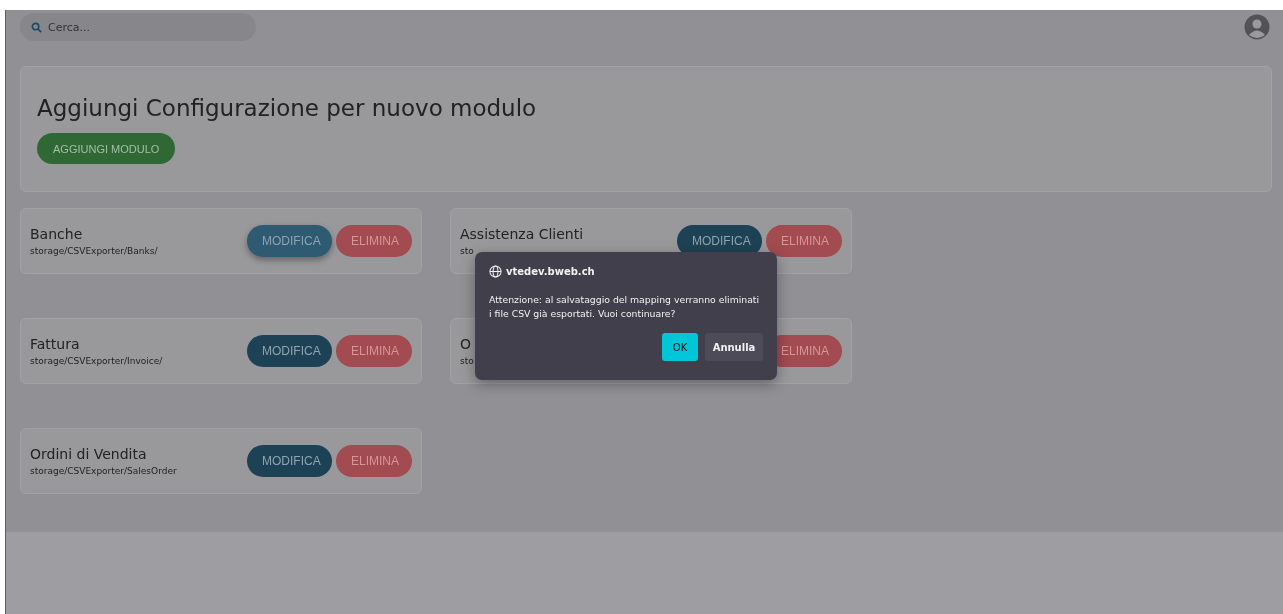  What do you see at coordinates (55, 344) in the screenshot?
I see `module-title: Fattura` at bounding box center [55, 344].